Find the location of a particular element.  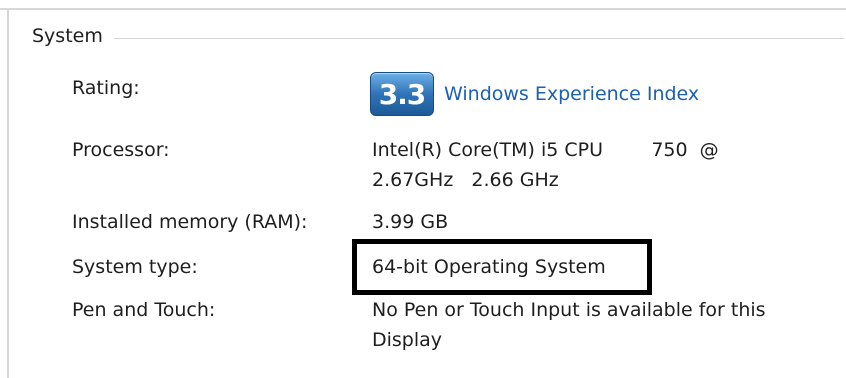

panel-top-border is located at coordinates (423, 9).